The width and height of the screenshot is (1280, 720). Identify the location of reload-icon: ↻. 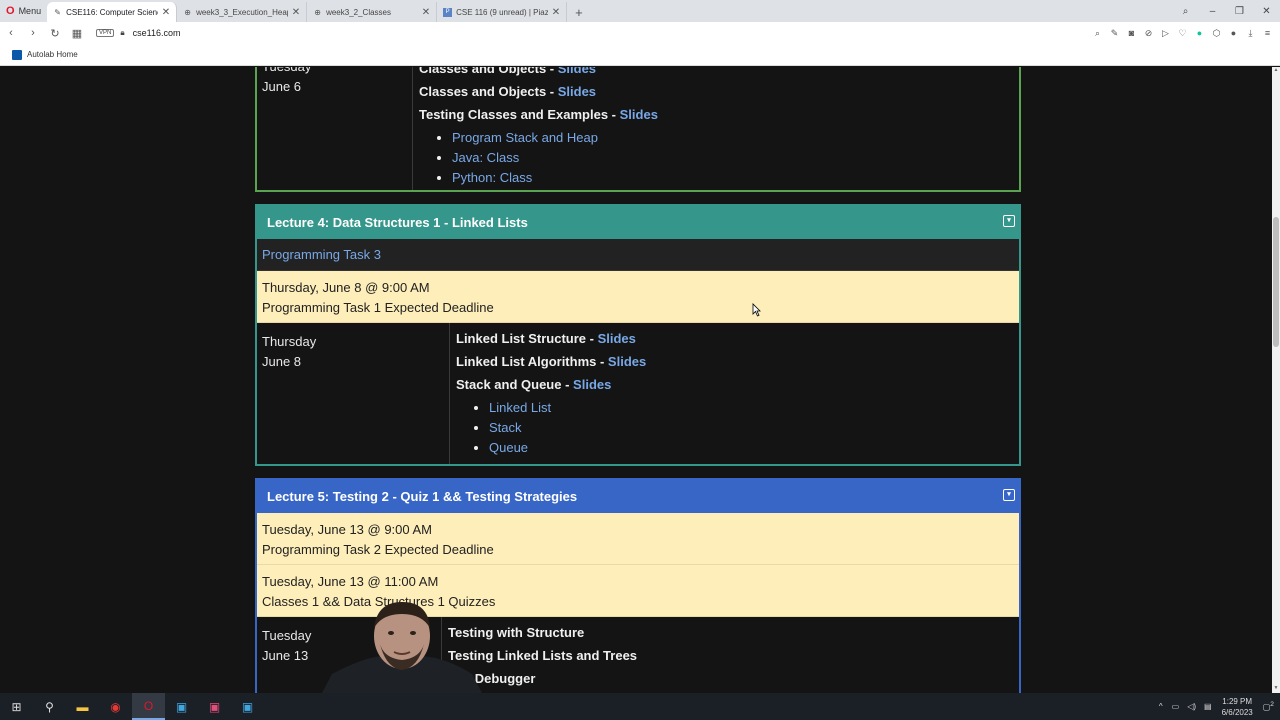
(55, 33).